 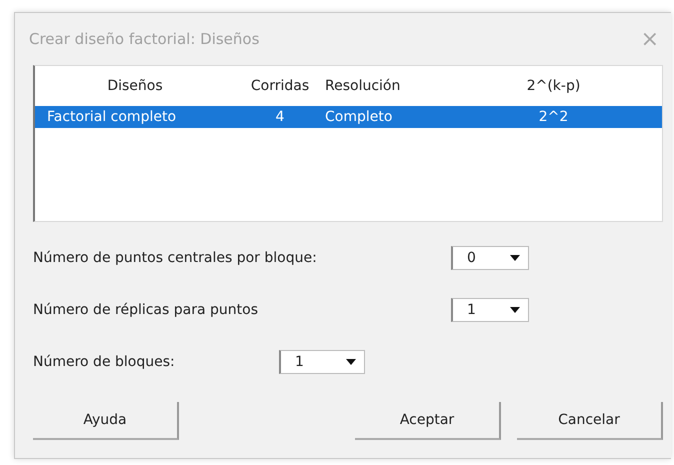 What do you see at coordinates (280, 86) in the screenshot?
I see `column-header: Corridas` at bounding box center [280, 86].